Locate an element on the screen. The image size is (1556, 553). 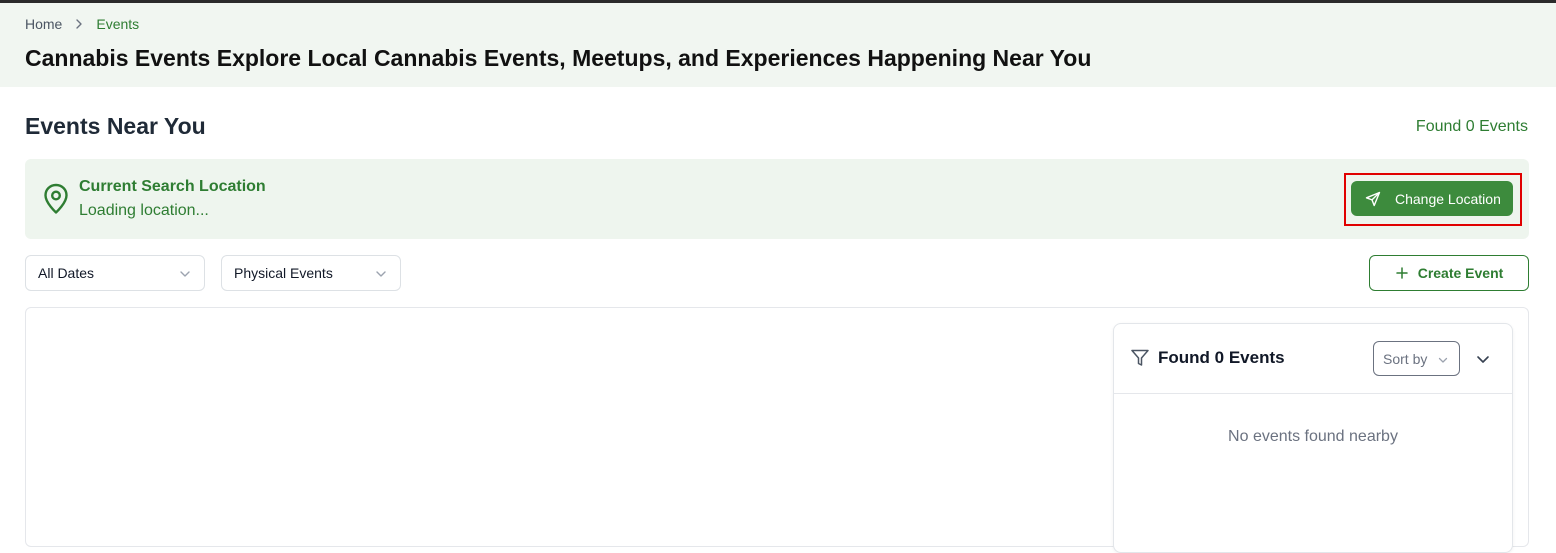
sort-by-select: Sort by is located at coordinates (1416, 358).